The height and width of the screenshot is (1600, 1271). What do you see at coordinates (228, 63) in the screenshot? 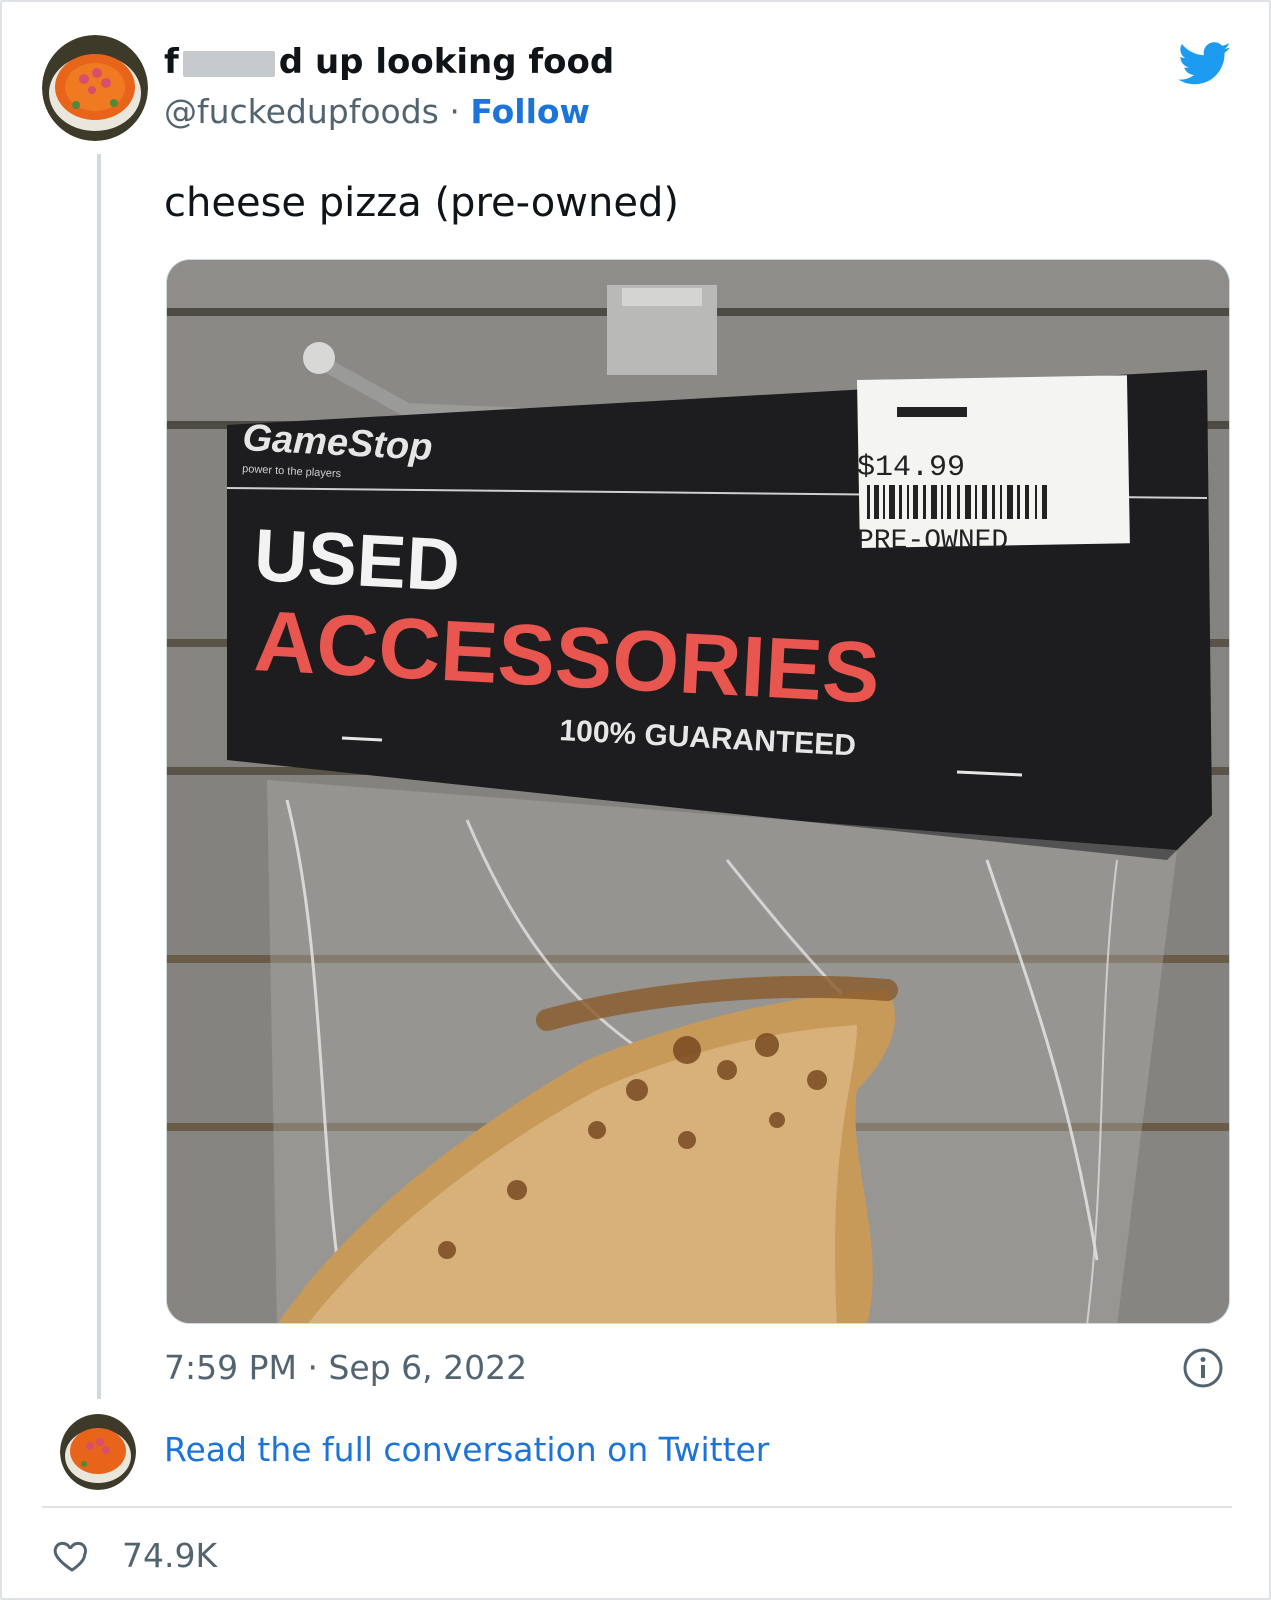
I see `name-redaction-bar` at bounding box center [228, 63].